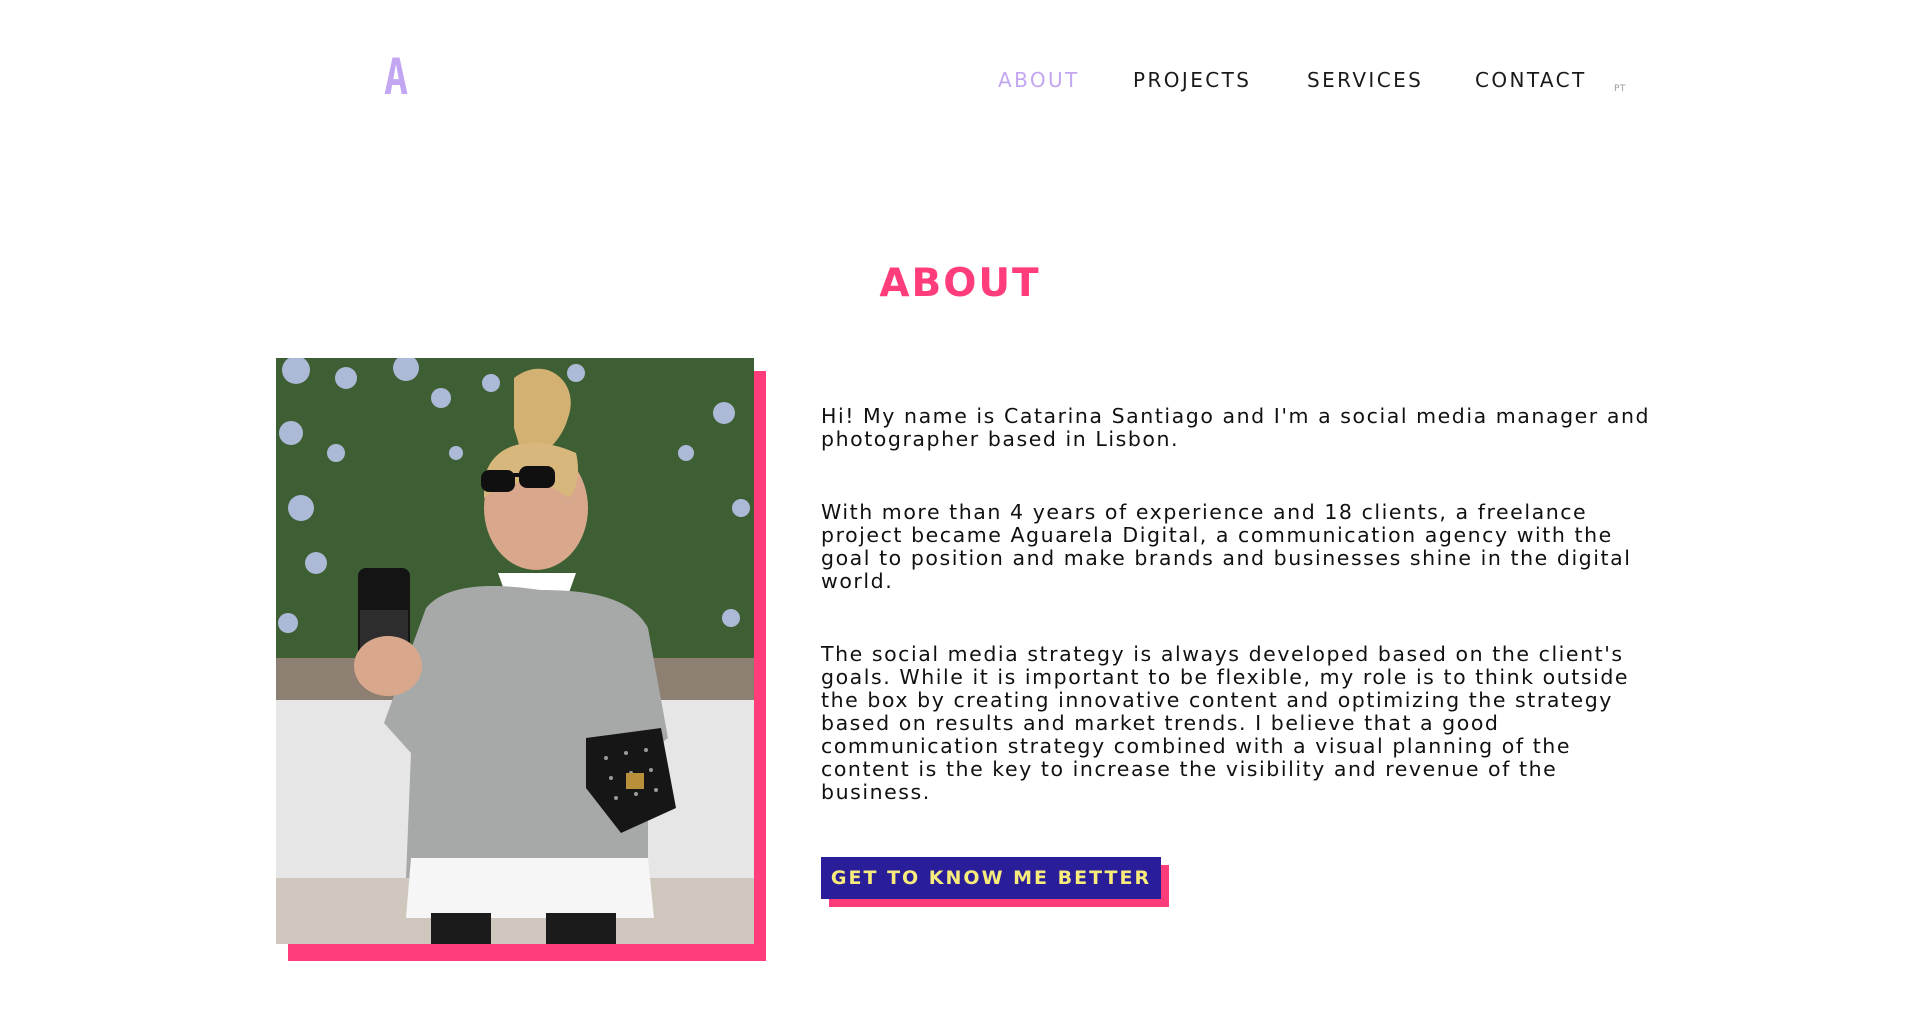 This screenshot has height=1036, width=1920. Describe the element at coordinates (1365, 80) in the screenshot. I see `nav-services-link: SERVICES` at that location.